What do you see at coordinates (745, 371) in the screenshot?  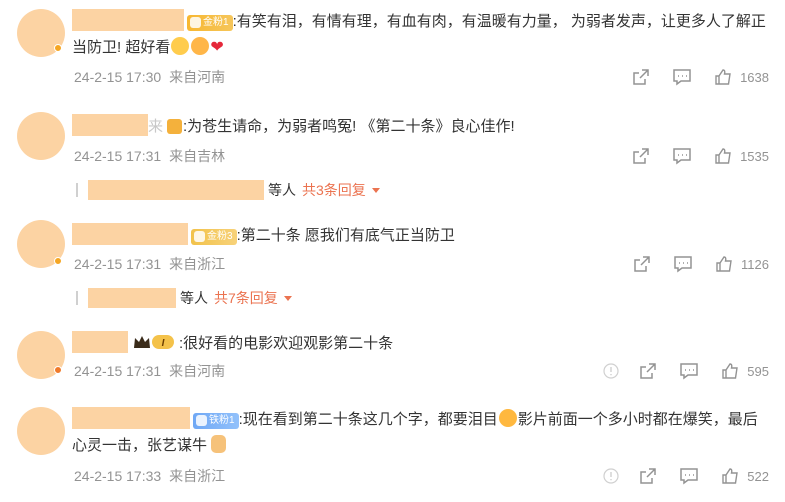 I see `like-button: 595` at bounding box center [745, 371].